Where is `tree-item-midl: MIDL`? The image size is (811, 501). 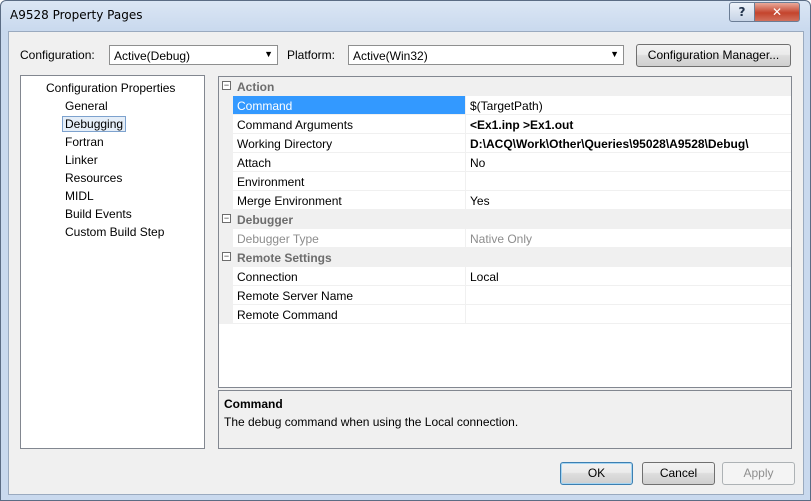 tree-item-midl: MIDL is located at coordinates (79, 196).